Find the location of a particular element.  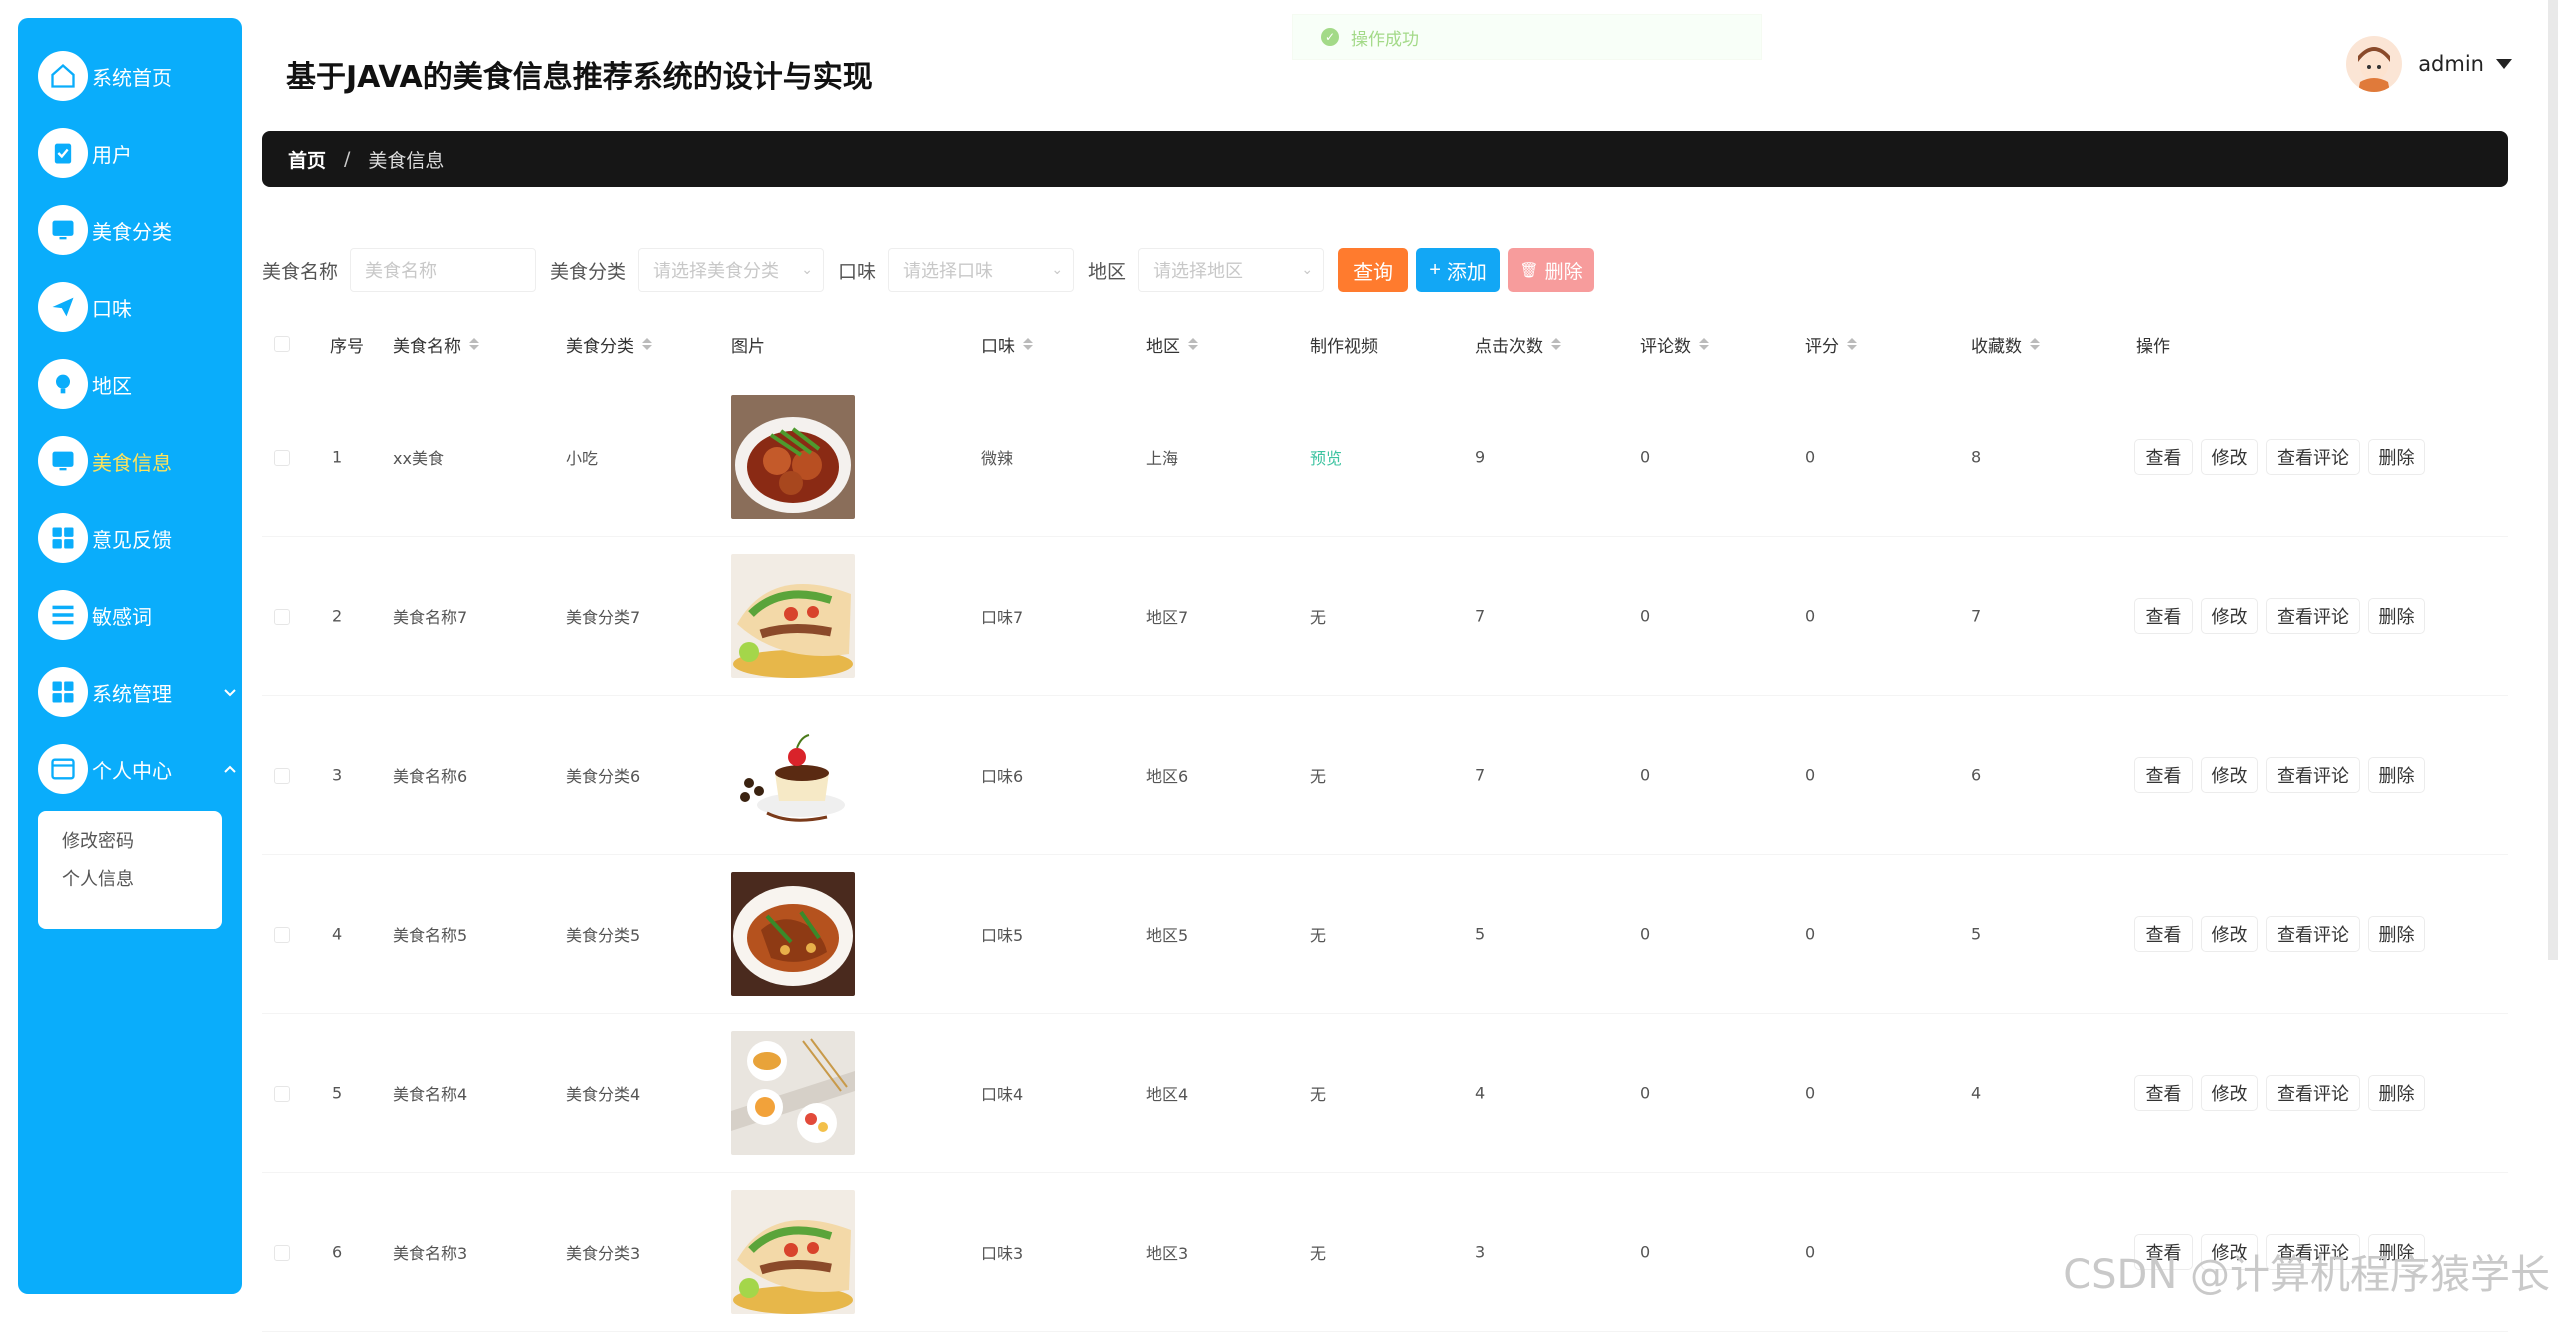

plus-icon: + is located at coordinates (1435, 270).